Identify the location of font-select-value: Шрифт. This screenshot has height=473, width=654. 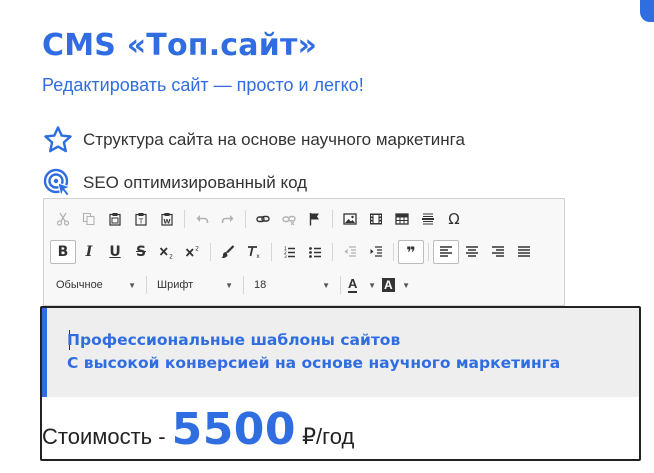
(175, 285).